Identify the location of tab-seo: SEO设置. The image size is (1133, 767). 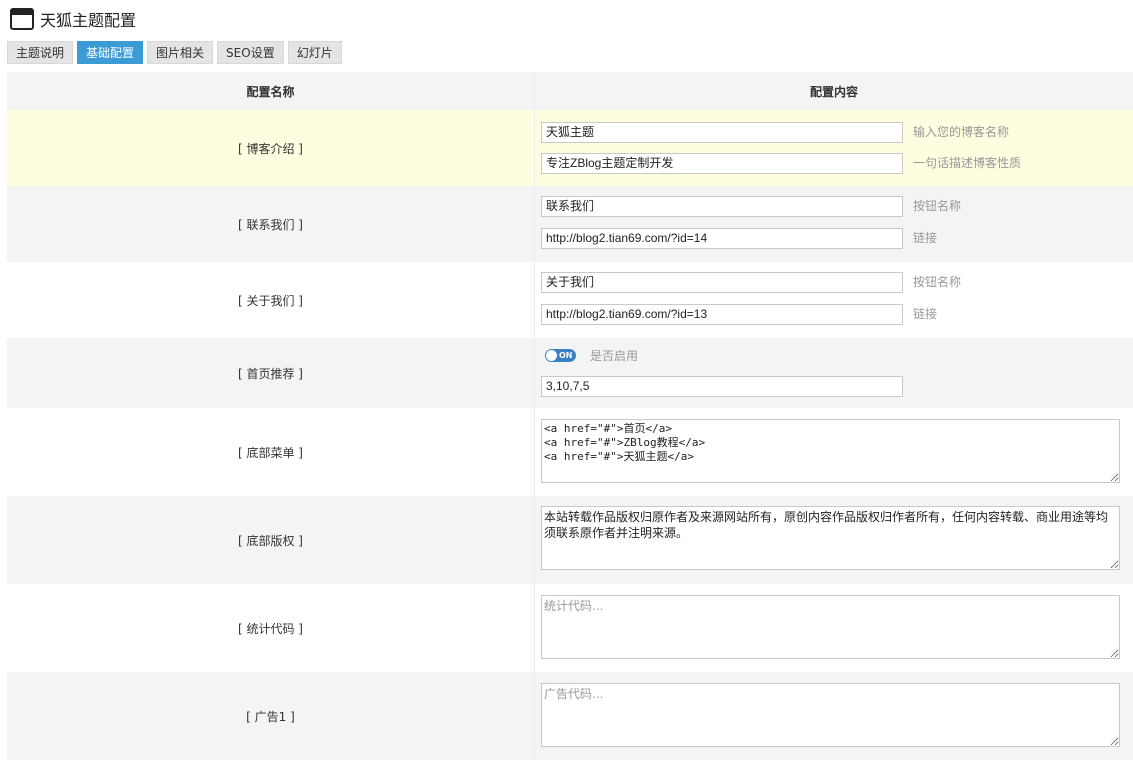
(250, 52).